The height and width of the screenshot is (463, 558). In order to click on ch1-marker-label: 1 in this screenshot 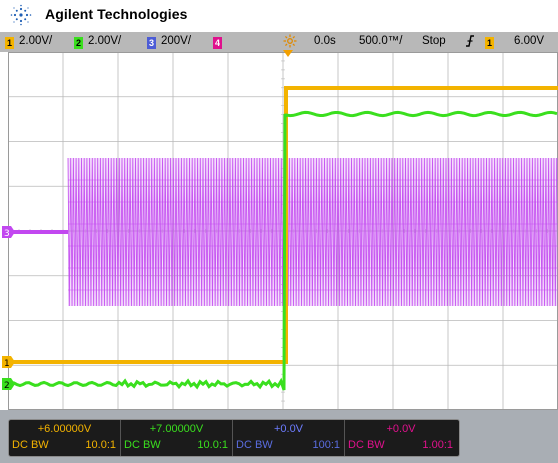, I will do `click(7, 363)`.